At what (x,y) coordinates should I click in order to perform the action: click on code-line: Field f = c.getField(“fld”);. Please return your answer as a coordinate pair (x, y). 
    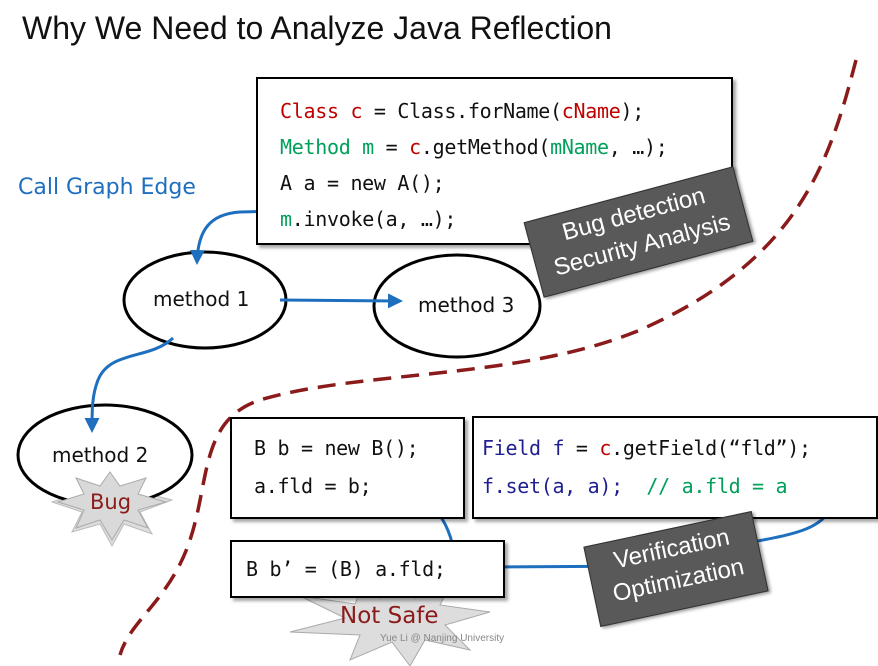
    Looking at the image, I should click on (646, 448).